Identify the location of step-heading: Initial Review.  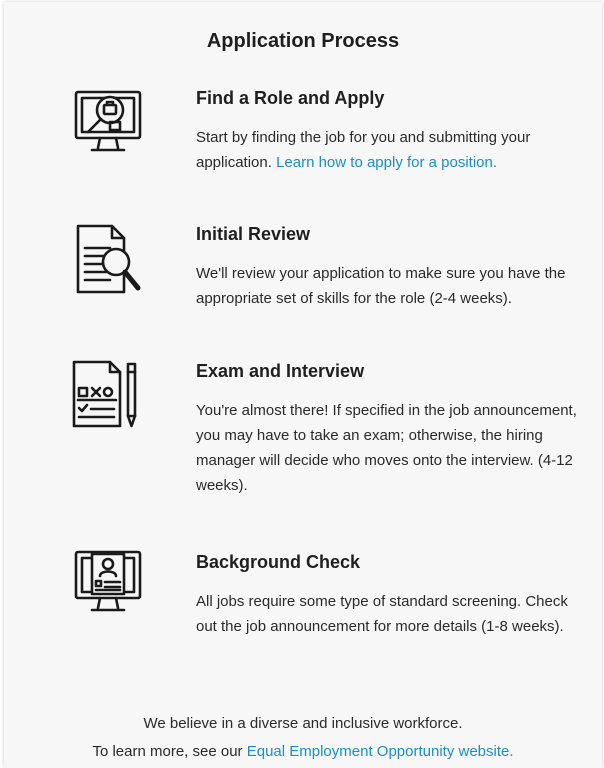
(253, 234).